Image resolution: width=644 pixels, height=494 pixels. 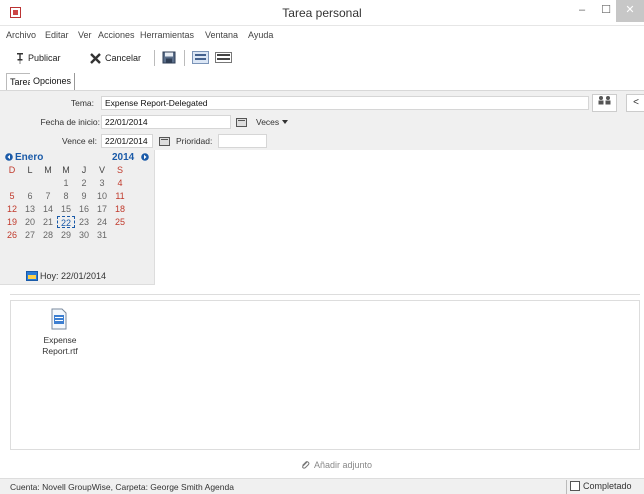 I want to click on rtf-file-icon, so click(x=59, y=319).